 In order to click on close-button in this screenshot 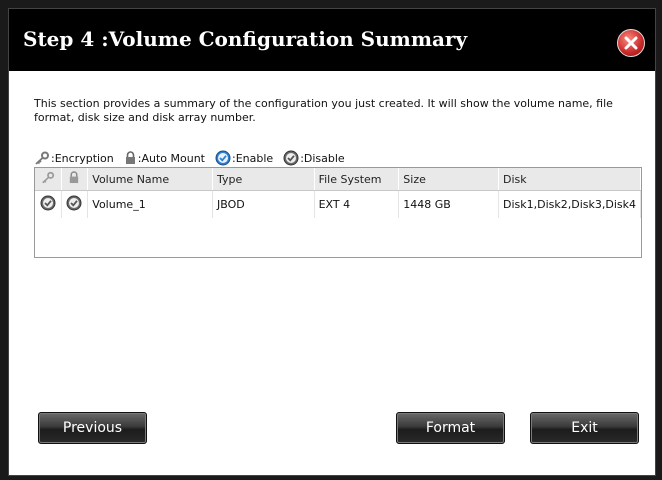, I will do `click(631, 43)`.